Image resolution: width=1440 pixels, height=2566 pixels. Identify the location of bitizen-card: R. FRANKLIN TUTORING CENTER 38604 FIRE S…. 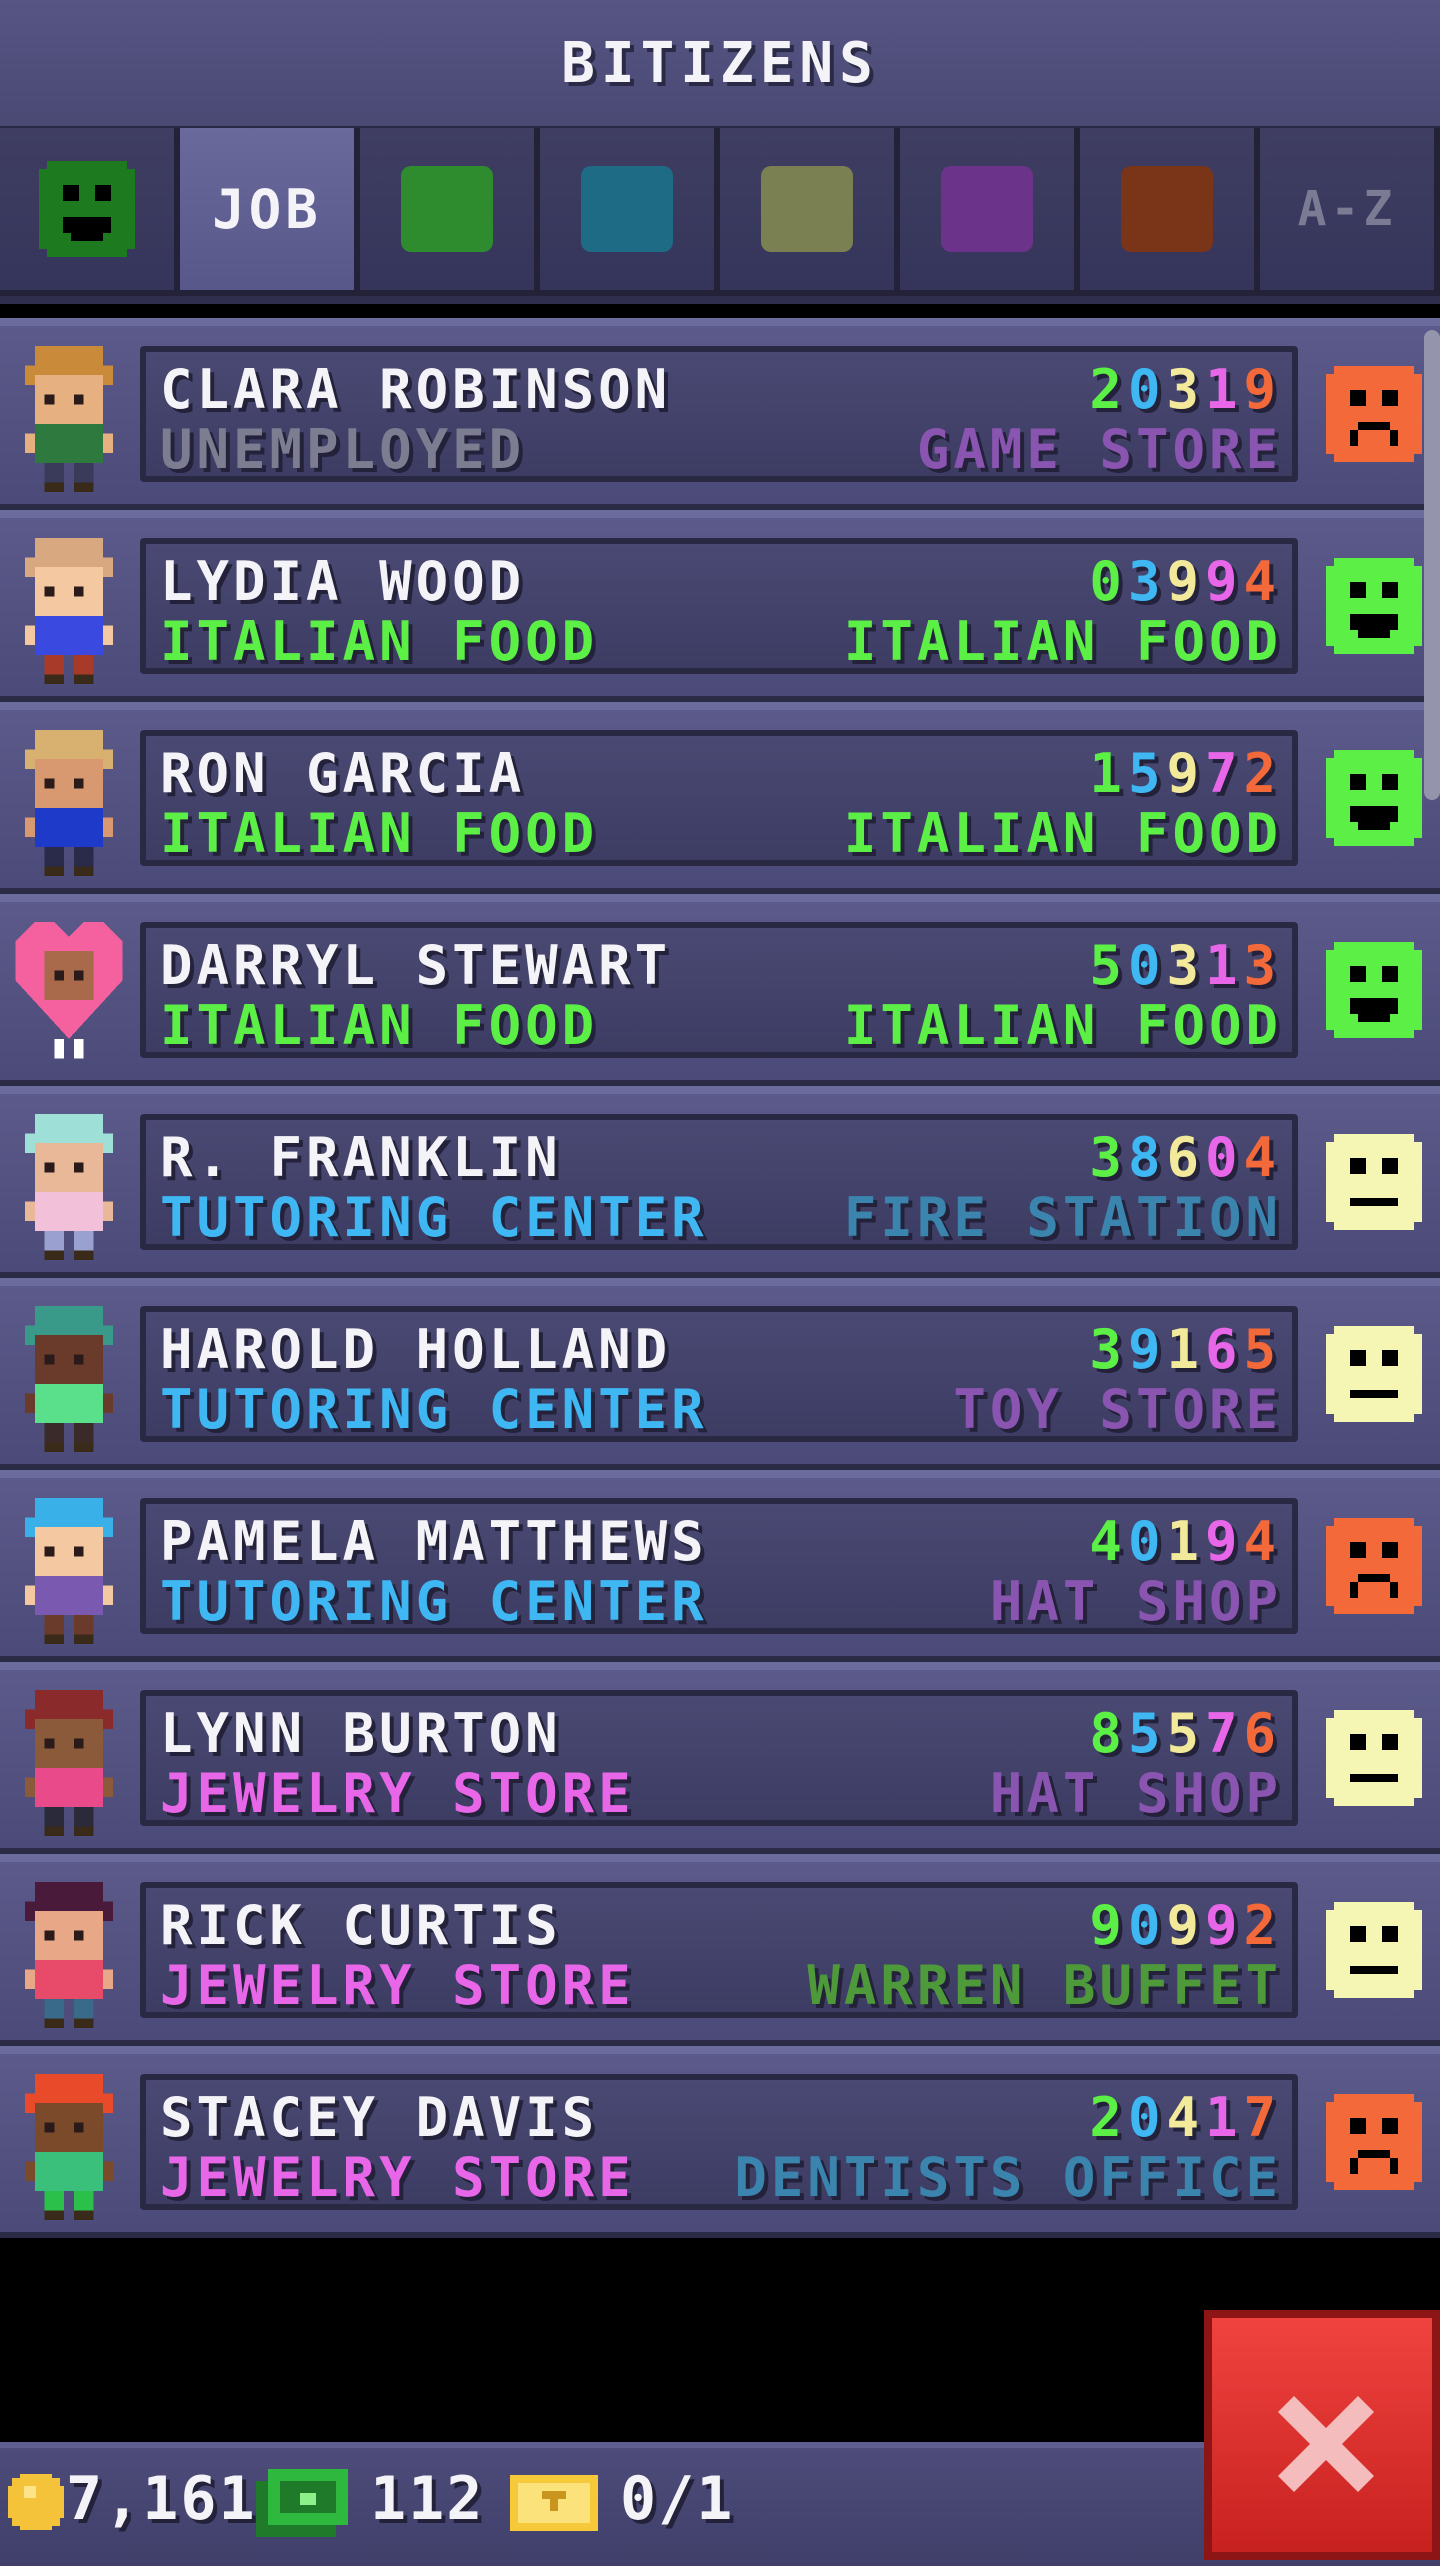
(719, 1182).